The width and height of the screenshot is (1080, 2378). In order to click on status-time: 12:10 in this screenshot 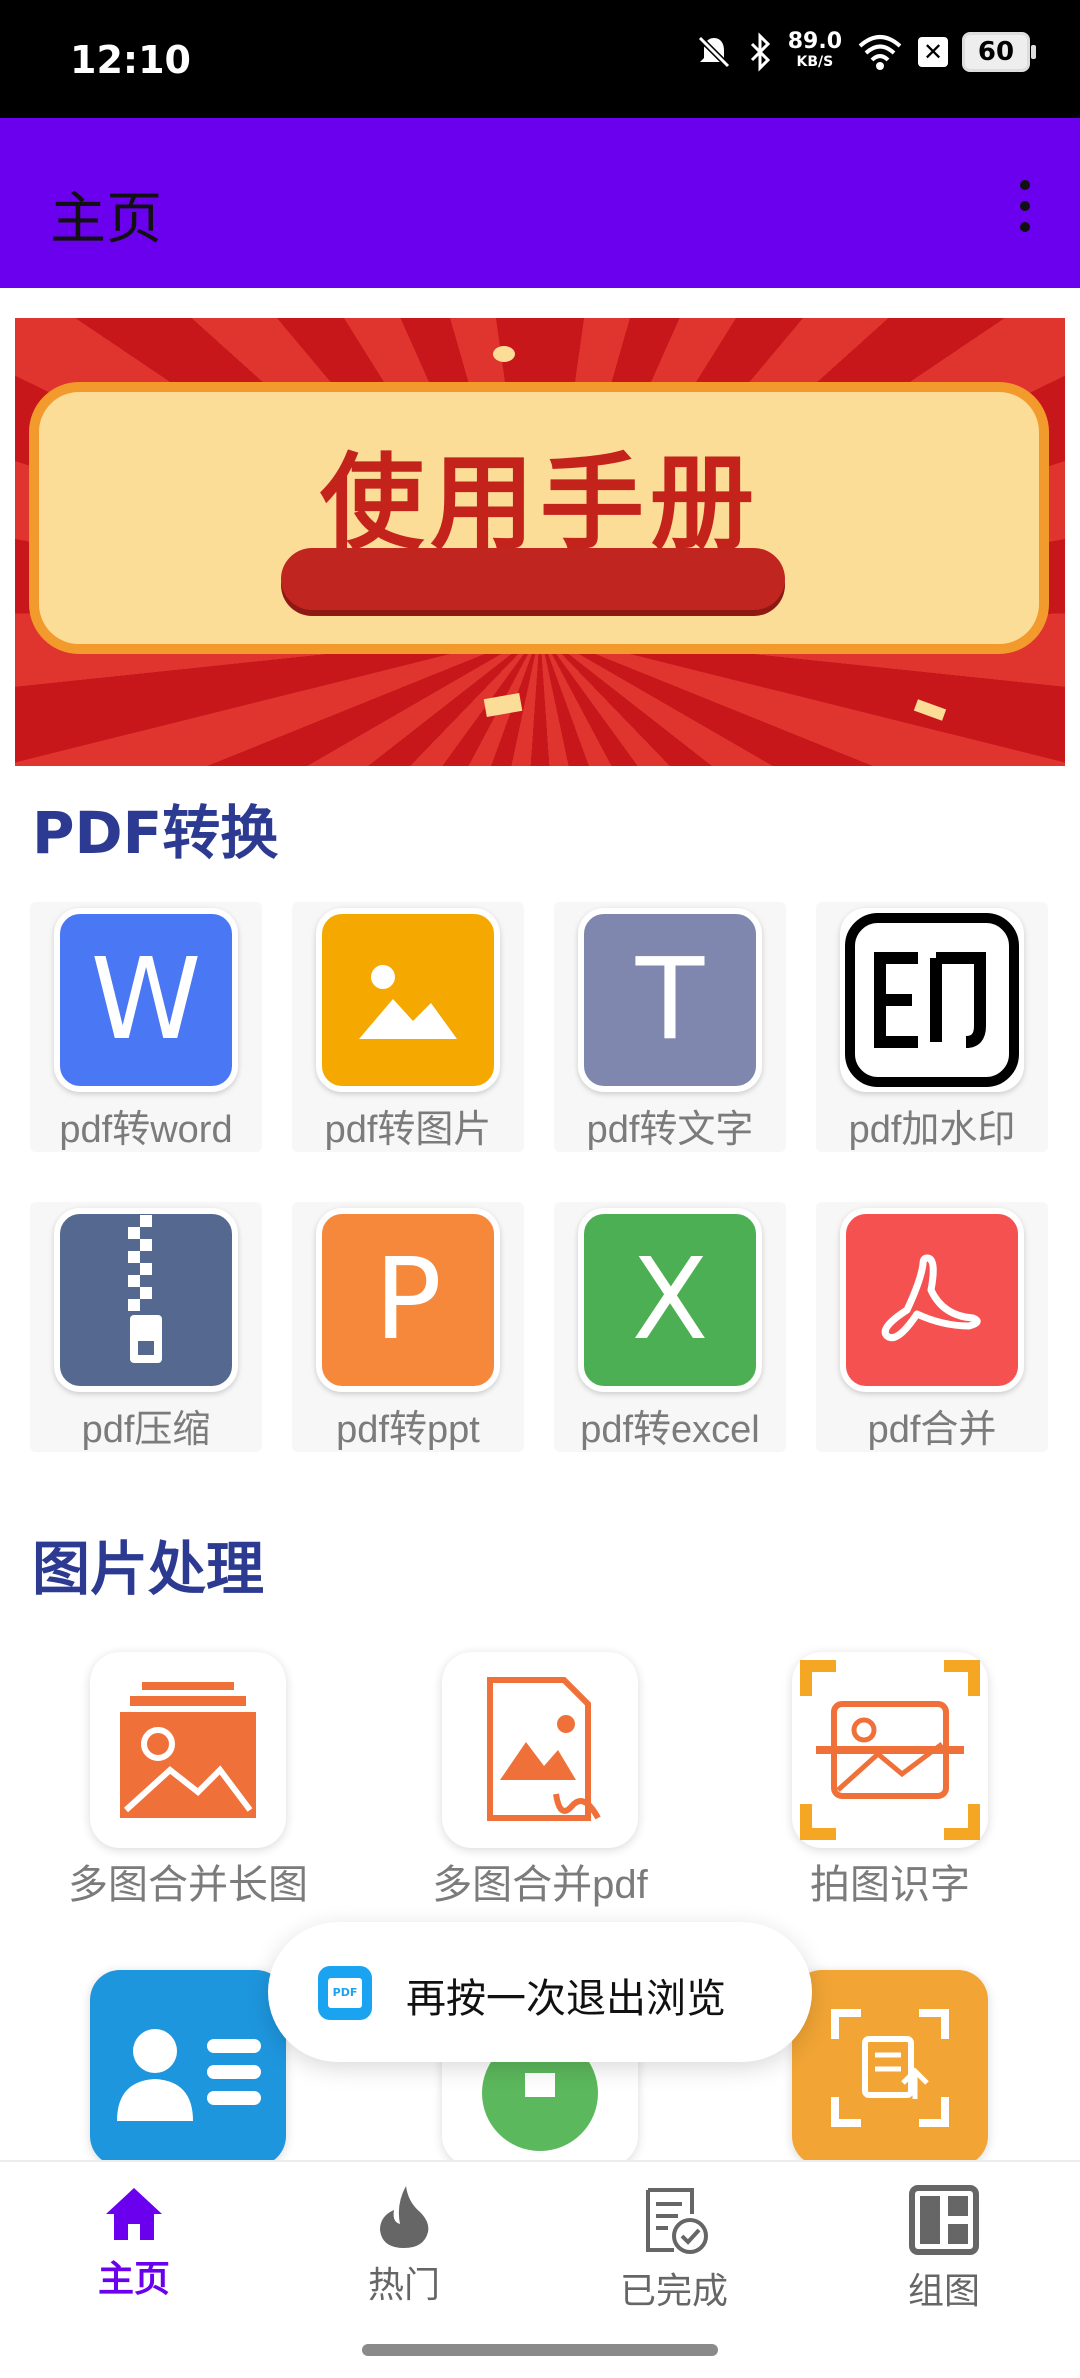, I will do `click(130, 60)`.